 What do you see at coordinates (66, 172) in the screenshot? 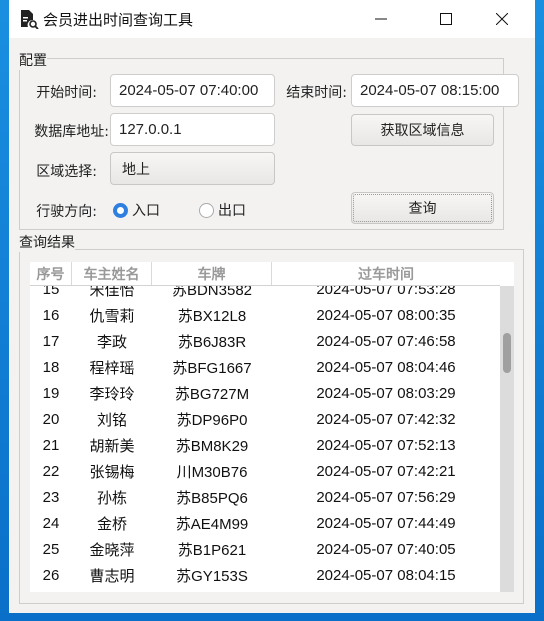
I see `area-select-label: 区域选择:` at bounding box center [66, 172].